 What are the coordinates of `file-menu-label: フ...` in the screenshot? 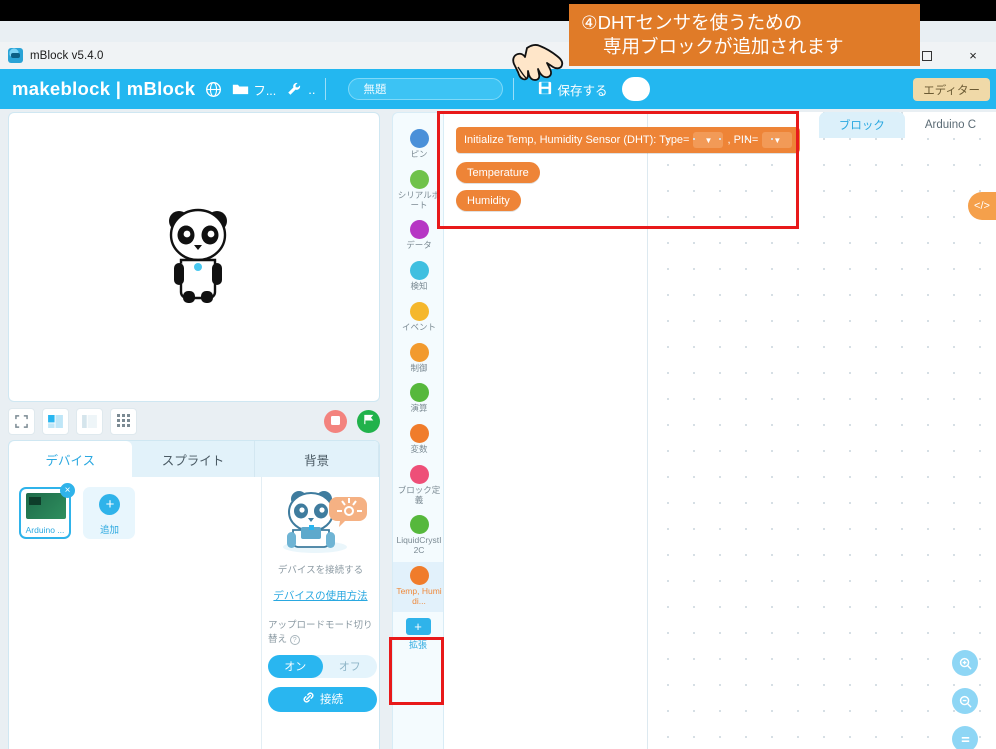 It's located at (265, 90).